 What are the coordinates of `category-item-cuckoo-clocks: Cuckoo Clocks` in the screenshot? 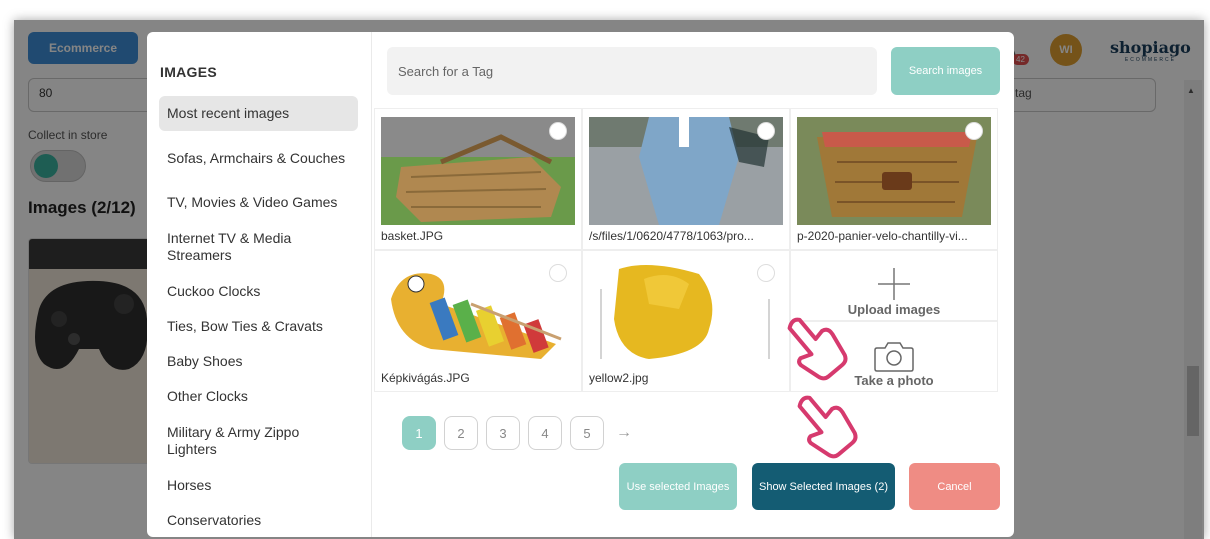 It's located at (258, 291).